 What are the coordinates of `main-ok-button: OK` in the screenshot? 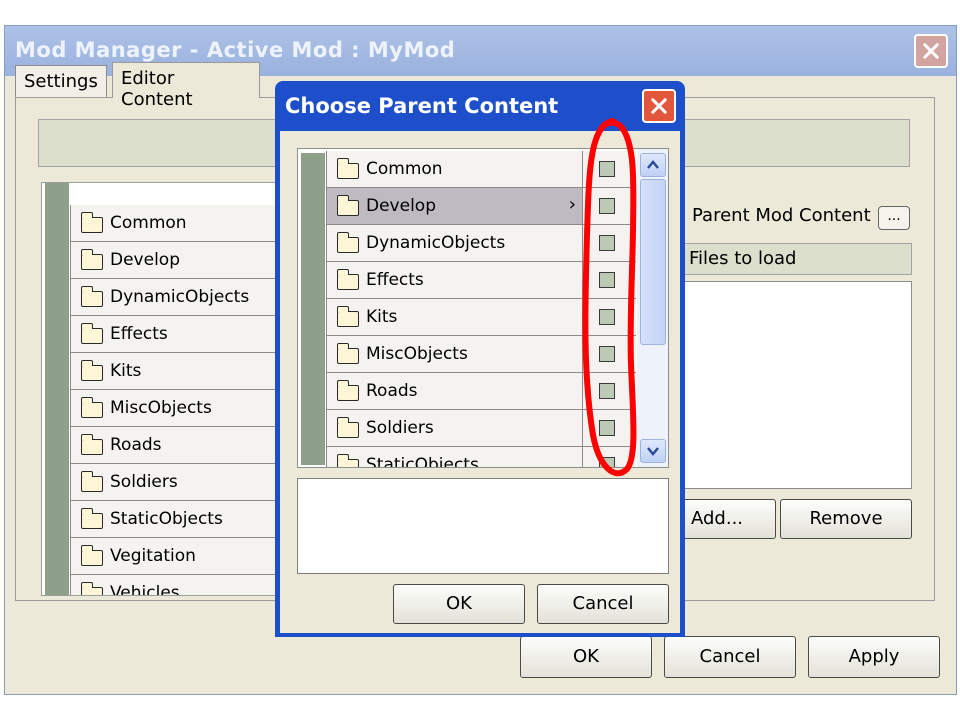 It's located at (586, 657).